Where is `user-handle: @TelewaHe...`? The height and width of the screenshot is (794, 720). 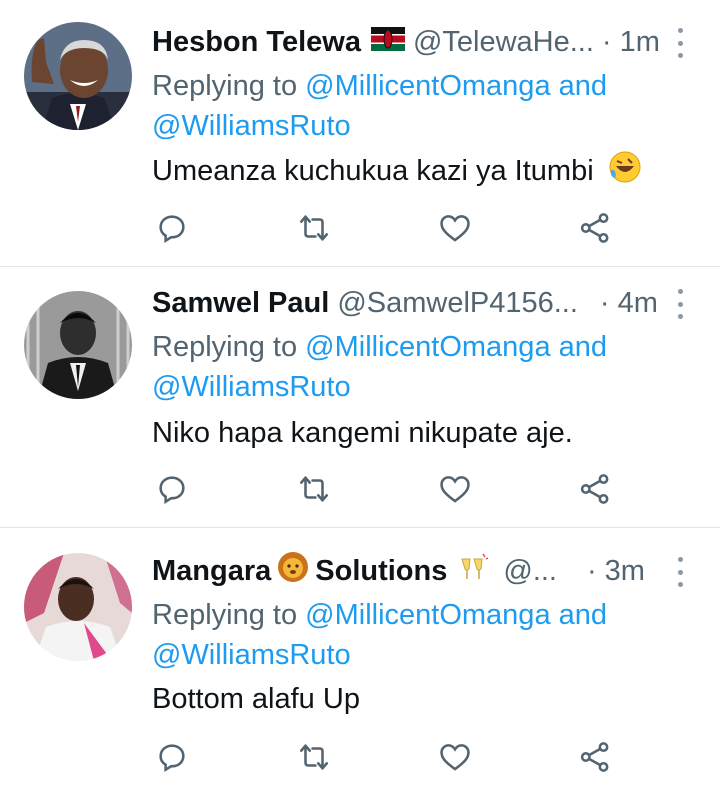 user-handle: @TelewaHe... is located at coordinates (503, 42).